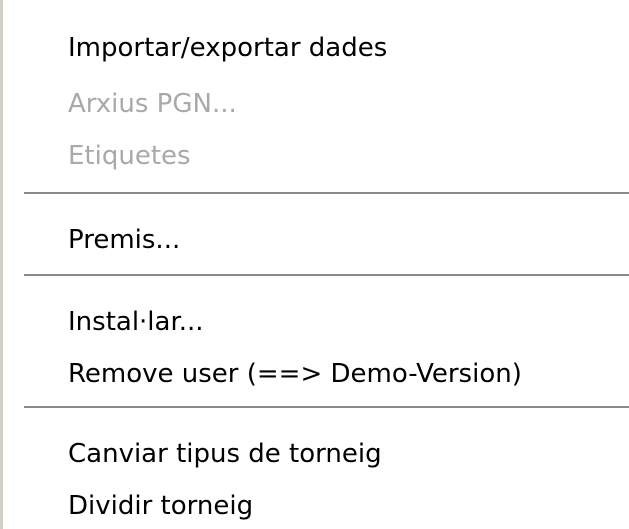 The image size is (629, 529). Describe the element at coordinates (227, 48) in the screenshot. I see `menu-item-import-export-data: Importar/exportar dades` at that location.